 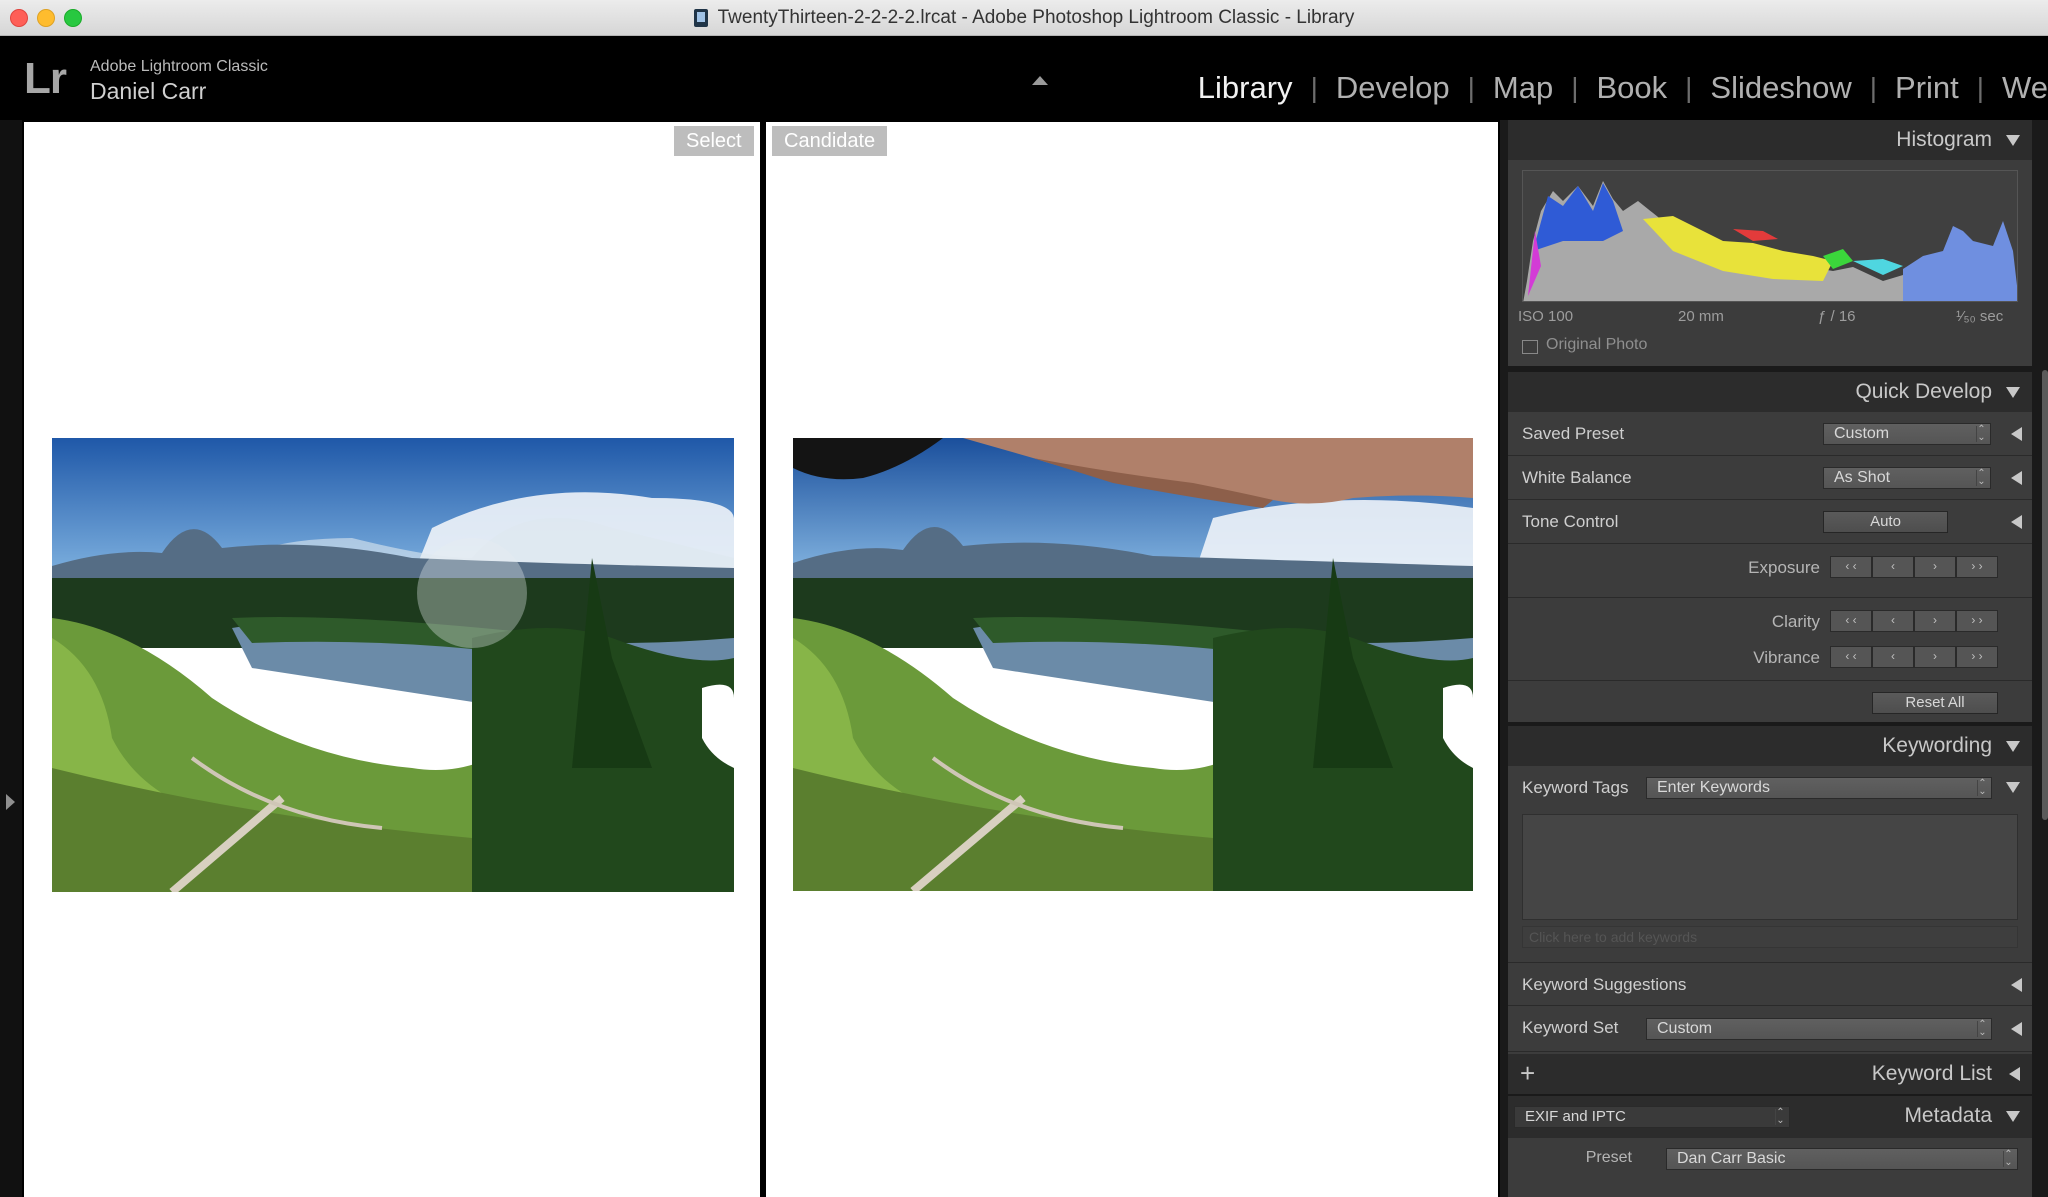 What do you see at coordinates (1575, 787) in the screenshot?
I see `keyword-tags-label: Keyword Tags` at bounding box center [1575, 787].